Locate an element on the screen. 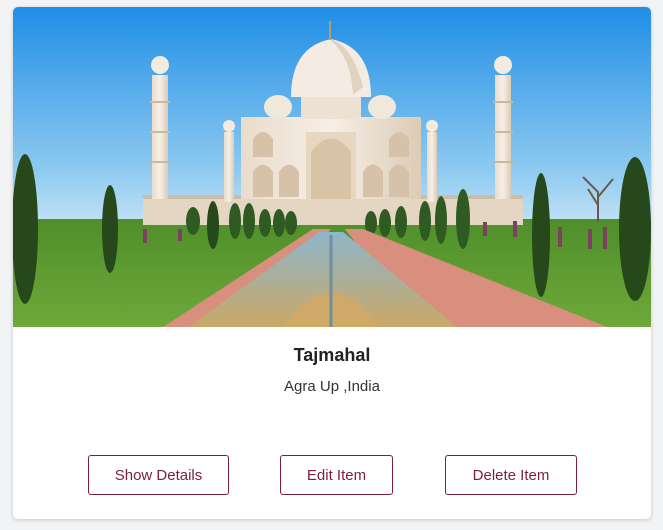 The width and height of the screenshot is (663, 530). show-details-button: Show Details is located at coordinates (158, 475).